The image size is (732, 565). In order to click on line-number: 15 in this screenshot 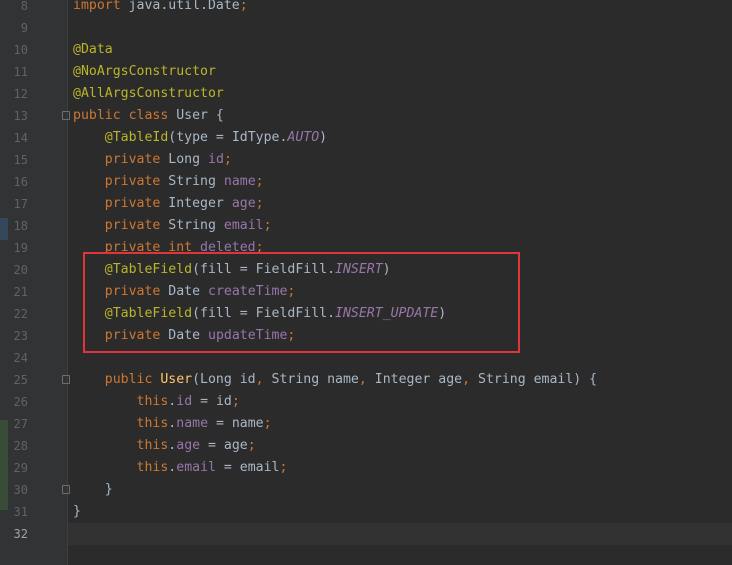, I will do `click(20, 160)`.